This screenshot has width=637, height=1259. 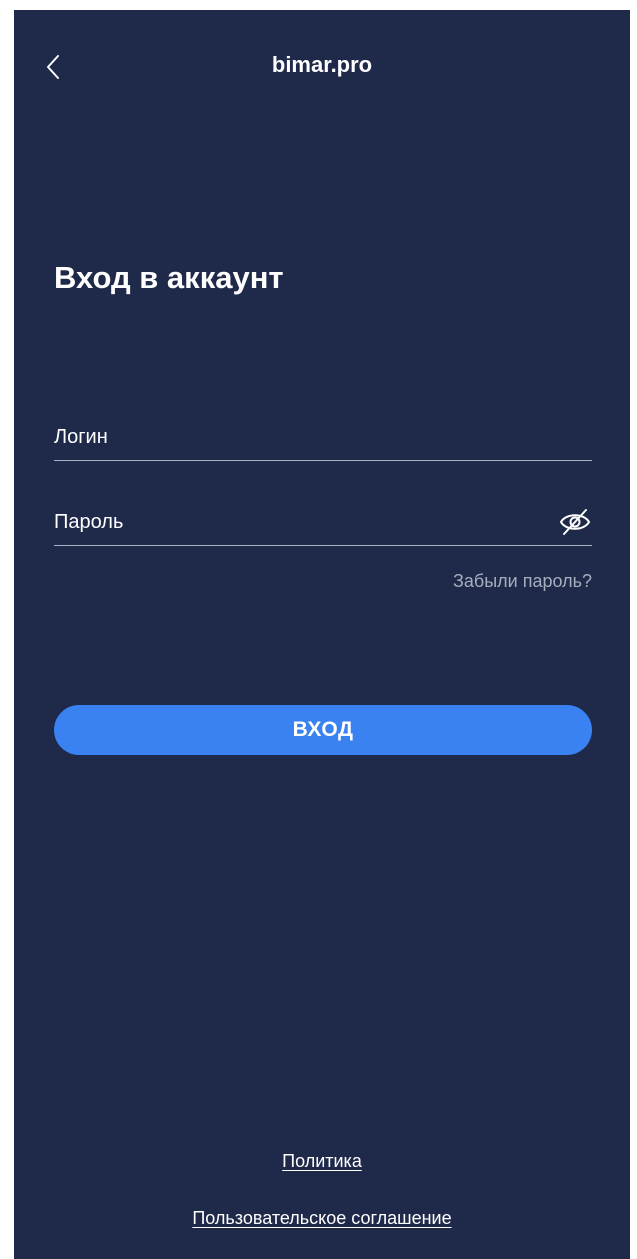 I want to click on forgot-password-link: Забыли пароль?, so click(x=522, y=581).